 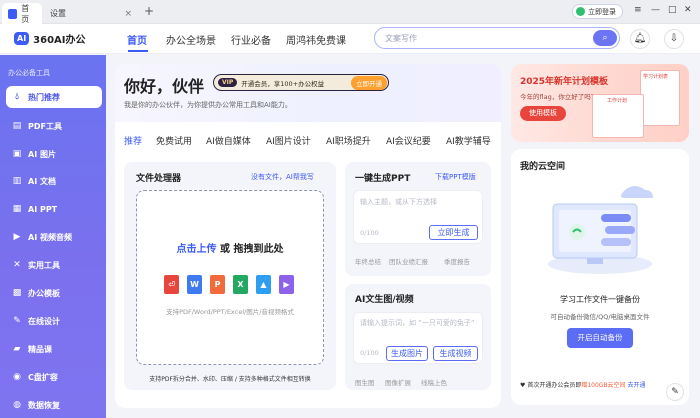 I want to click on close-window-icon: ✕, so click(x=688, y=10).